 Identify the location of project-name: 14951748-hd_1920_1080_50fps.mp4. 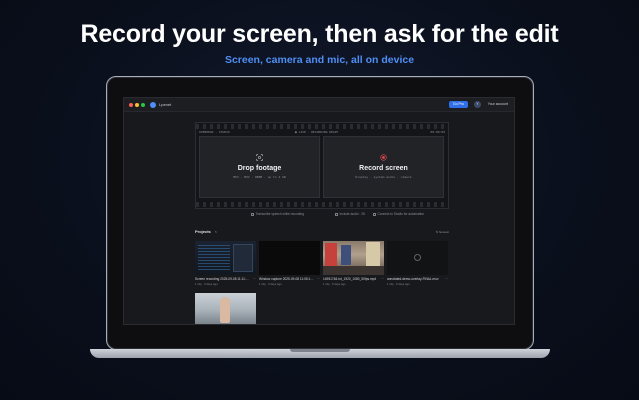
(350, 279).